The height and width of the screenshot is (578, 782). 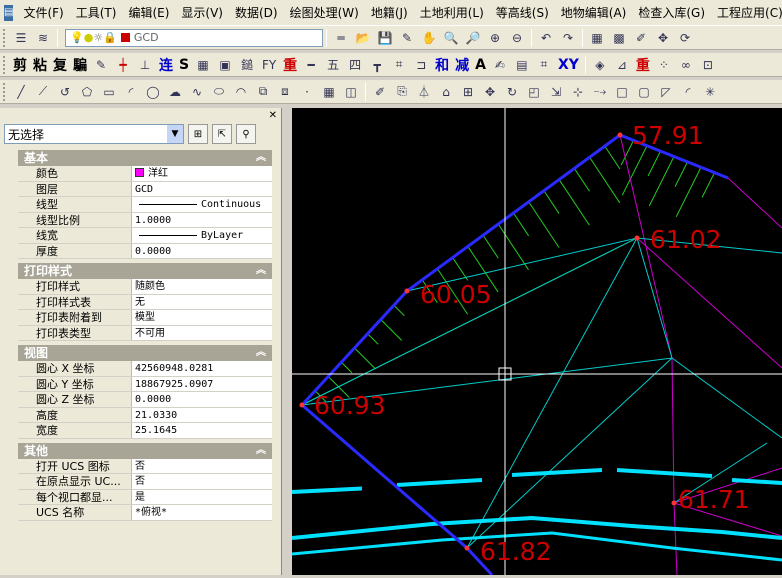 What do you see at coordinates (619, 38) in the screenshot?
I see `grid-icon: ▩` at bounding box center [619, 38].